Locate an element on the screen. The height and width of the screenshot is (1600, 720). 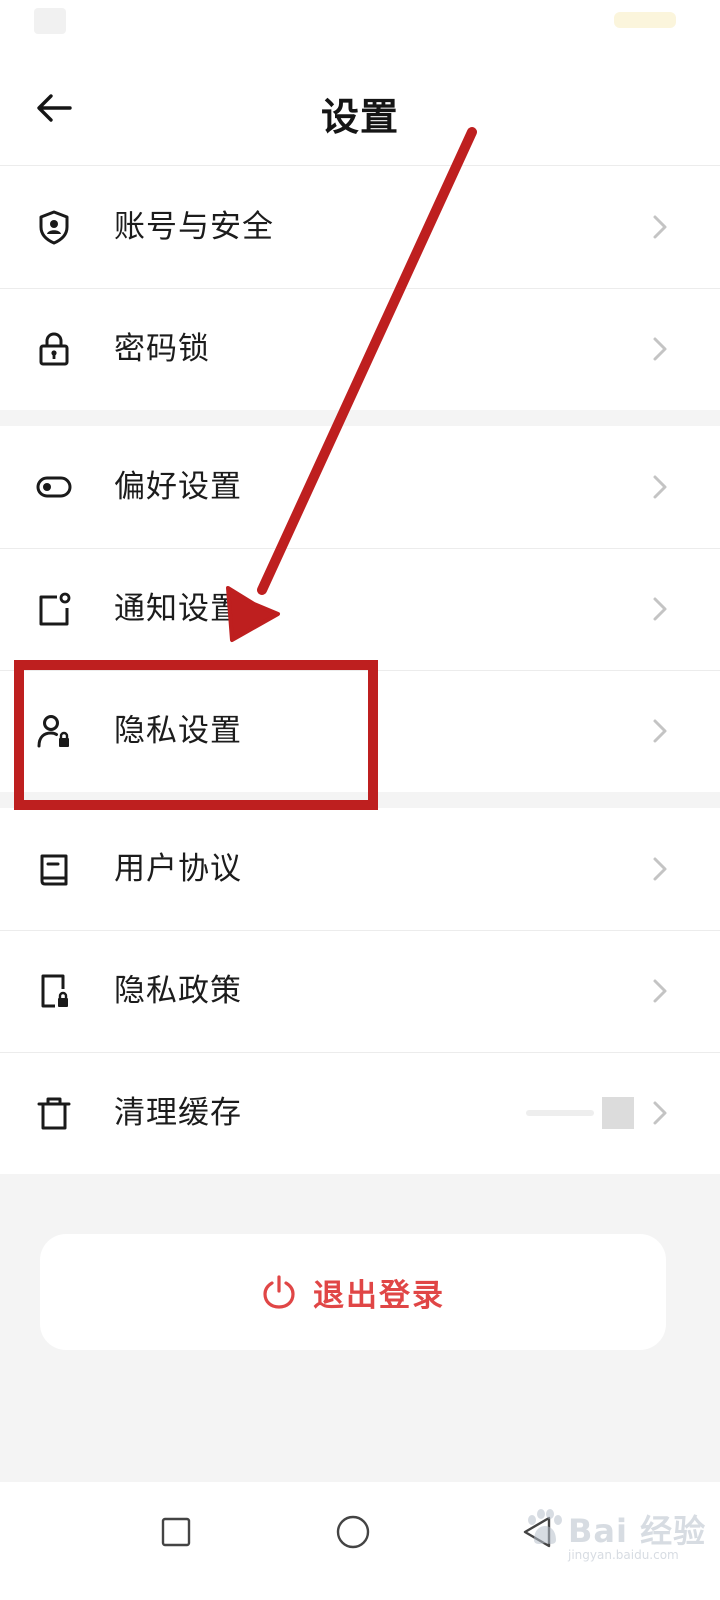
logout-label: 退出登录 is located at coordinates (379, 1295).